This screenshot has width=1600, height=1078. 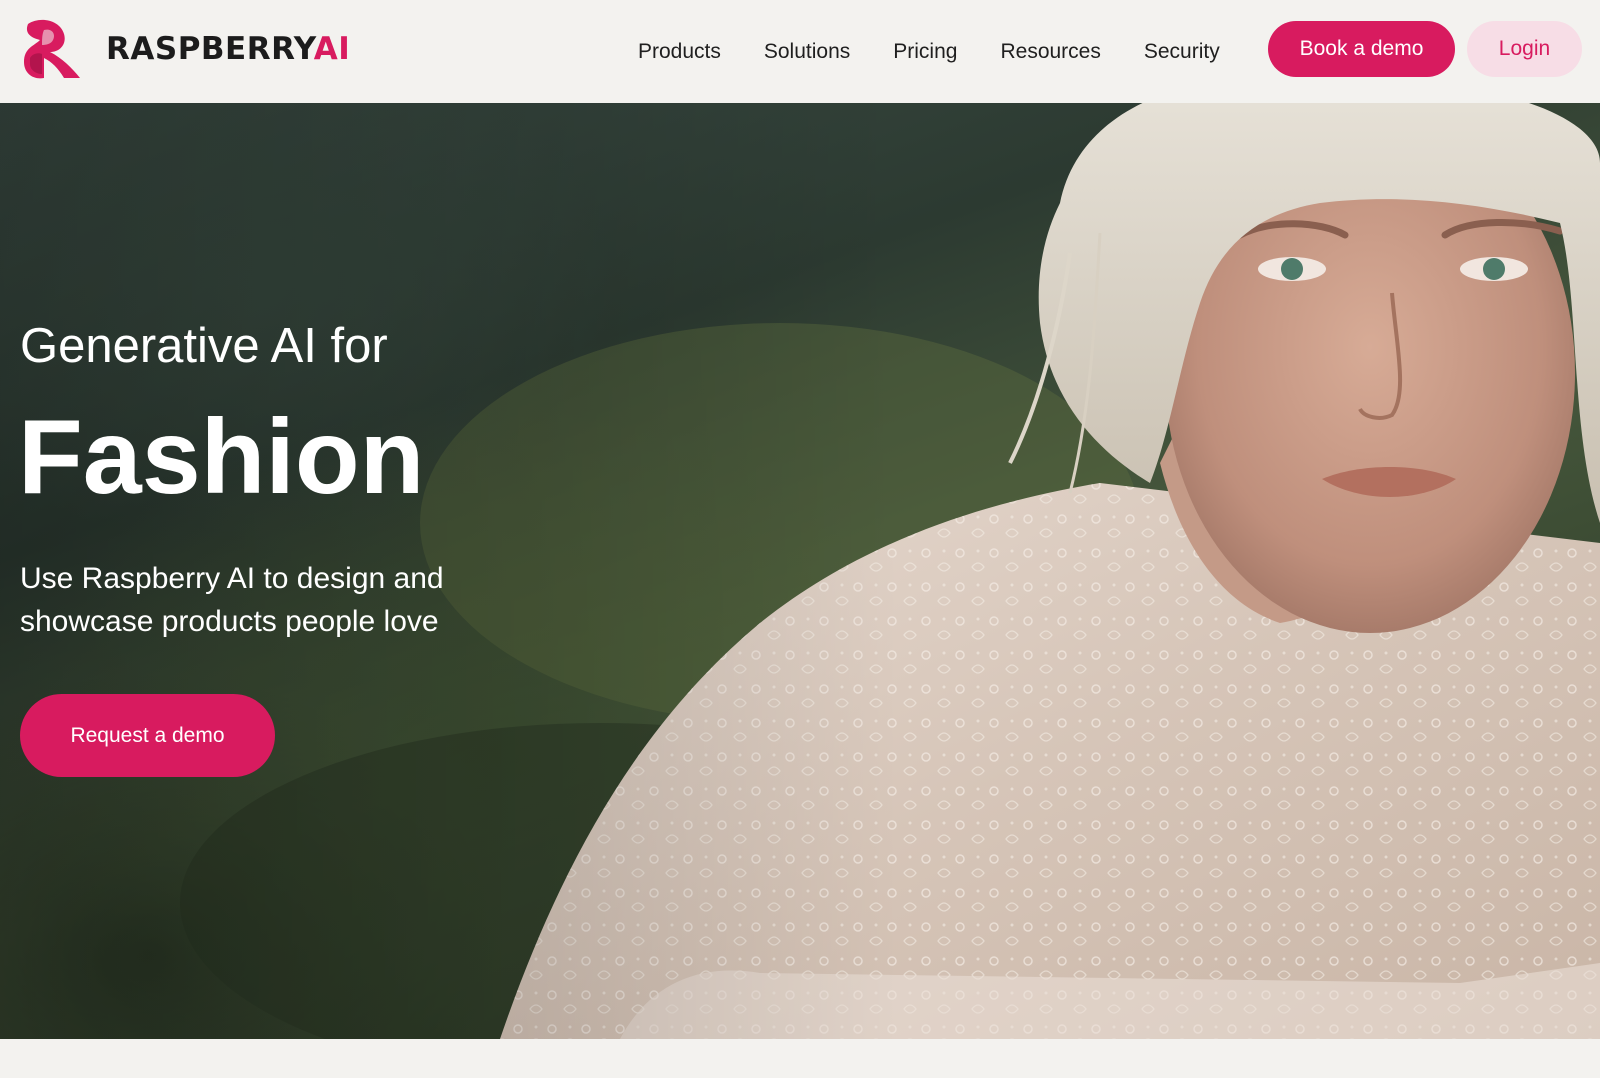 What do you see at coordinates (147, 735) in the screenshot?
I see `request-demo-button: Request a demo` at bounding box center [147, 735].